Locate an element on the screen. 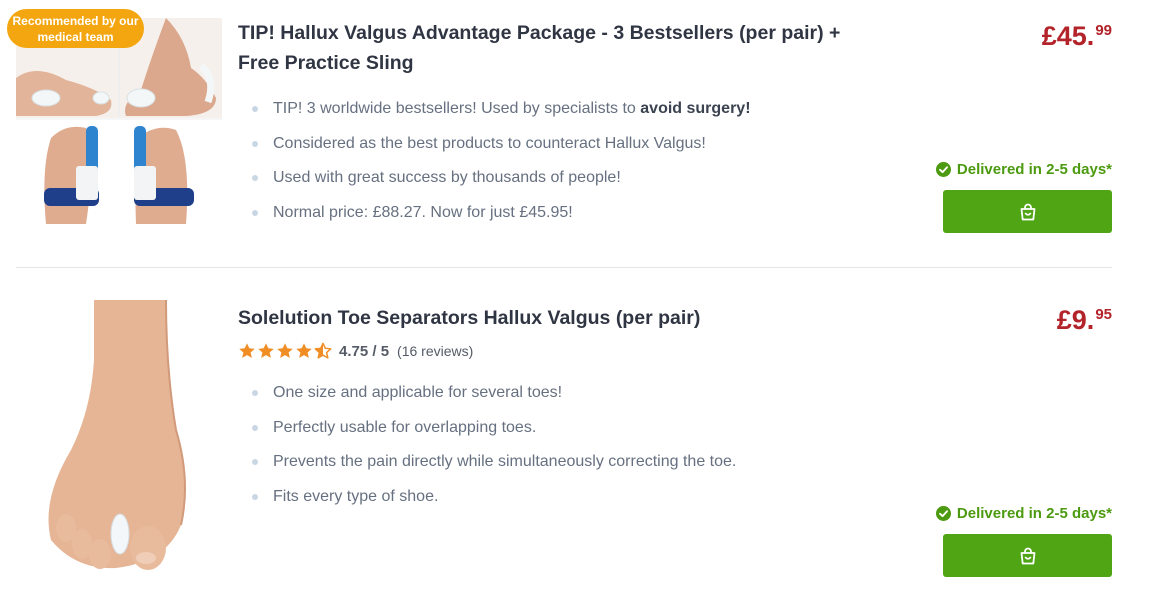 The height and width of the screenshot is (598, 1160). star-rating is located at coordinates (285, 351).